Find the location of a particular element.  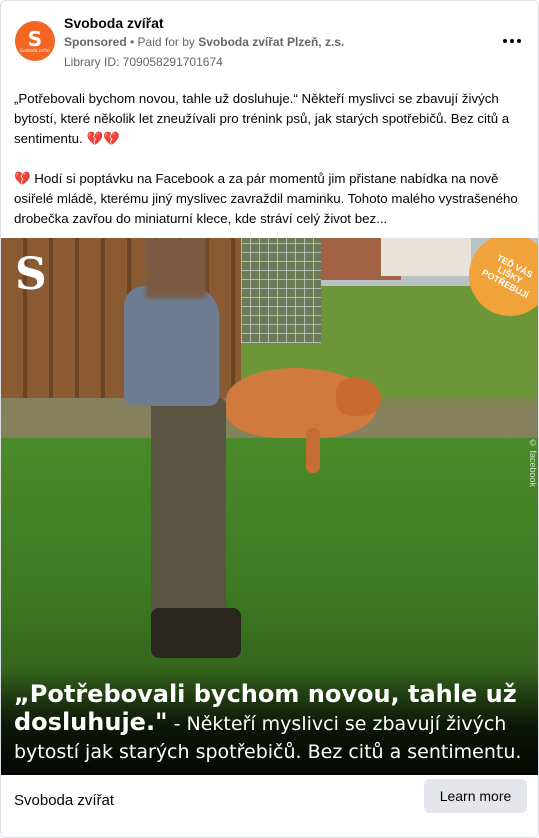

paid-for-prefix: • Paid for by is located at coordinates (162, 42).